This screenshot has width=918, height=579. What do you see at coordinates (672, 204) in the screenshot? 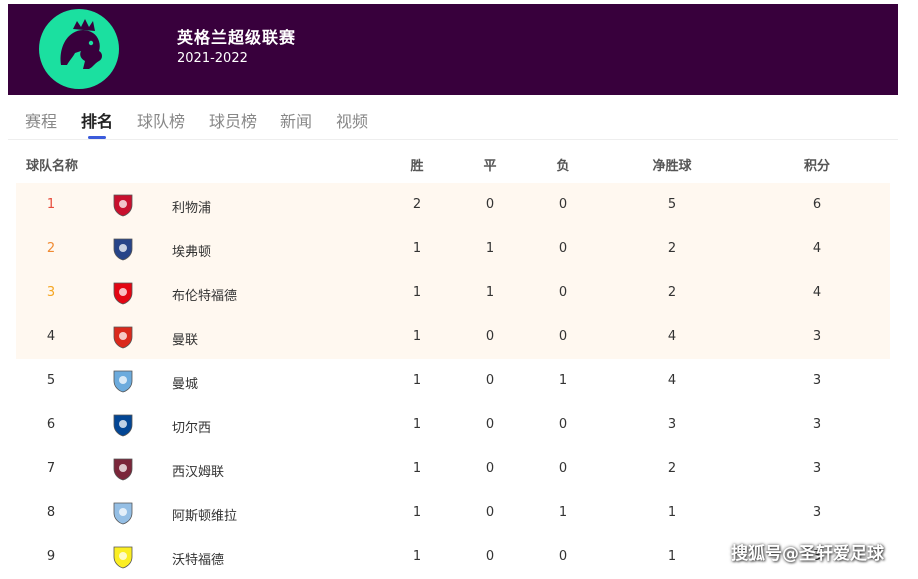
I see `team-goal-diff: 5` at bounding box center [672, 204].